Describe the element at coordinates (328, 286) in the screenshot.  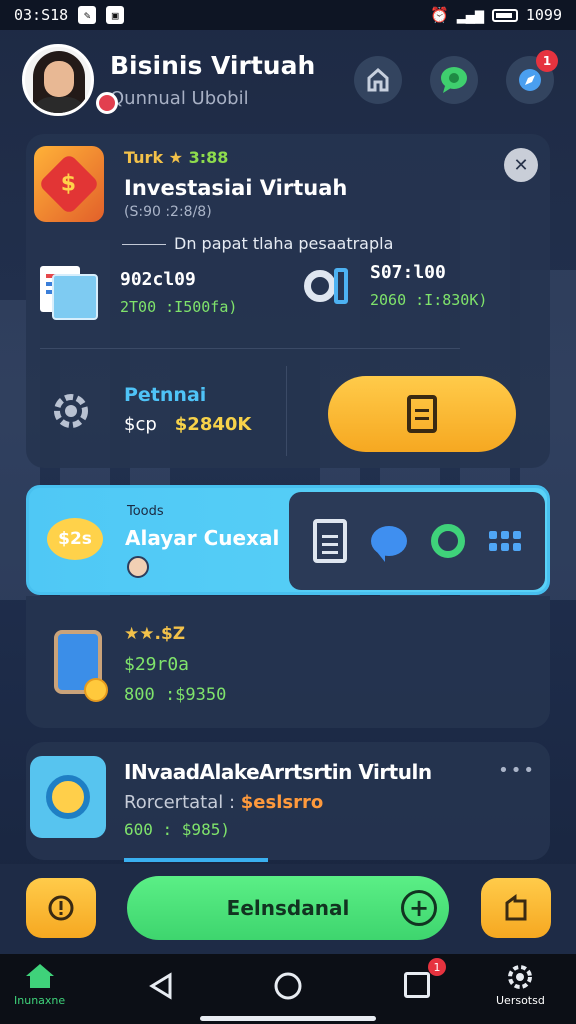
I see `camera-icon` at that location.